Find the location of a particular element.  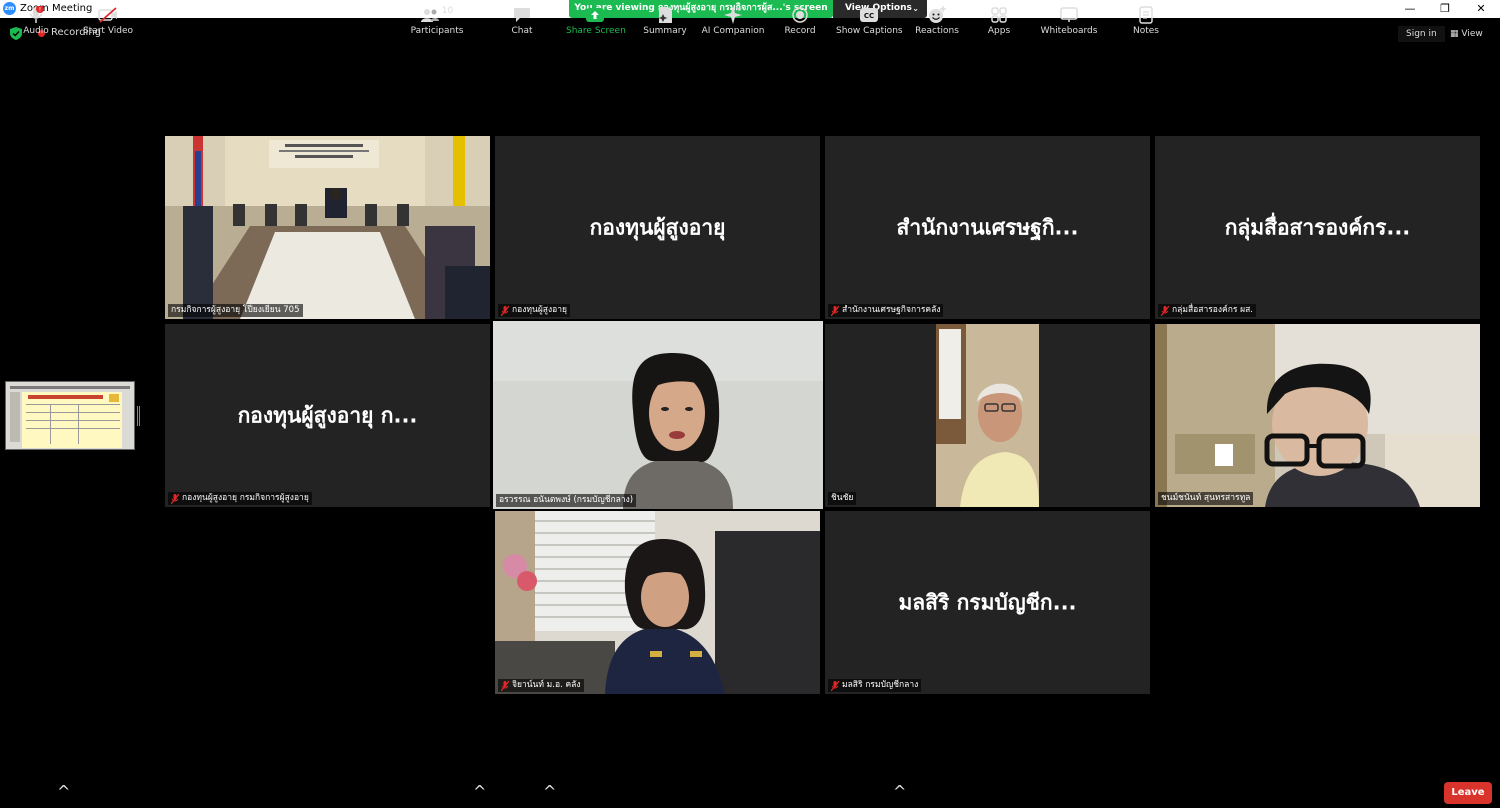

participants-button: 10 Participants is located at coordinates (437, 22).